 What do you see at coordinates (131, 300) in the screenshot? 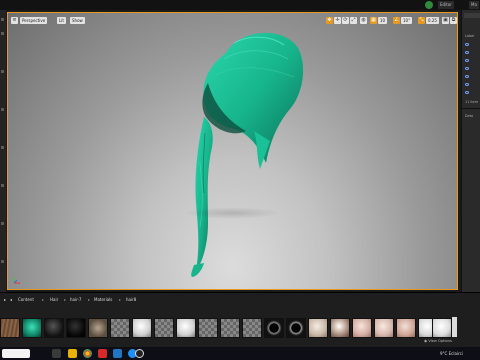
I see `breadcrumb-hair8: hair8` at bounding box center [131, 300].